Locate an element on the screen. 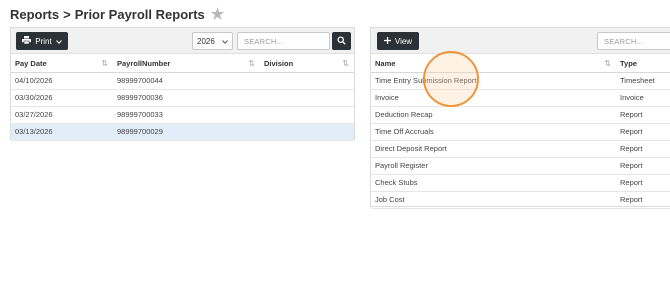  column-label: Division is located at coordinates (279, 63).